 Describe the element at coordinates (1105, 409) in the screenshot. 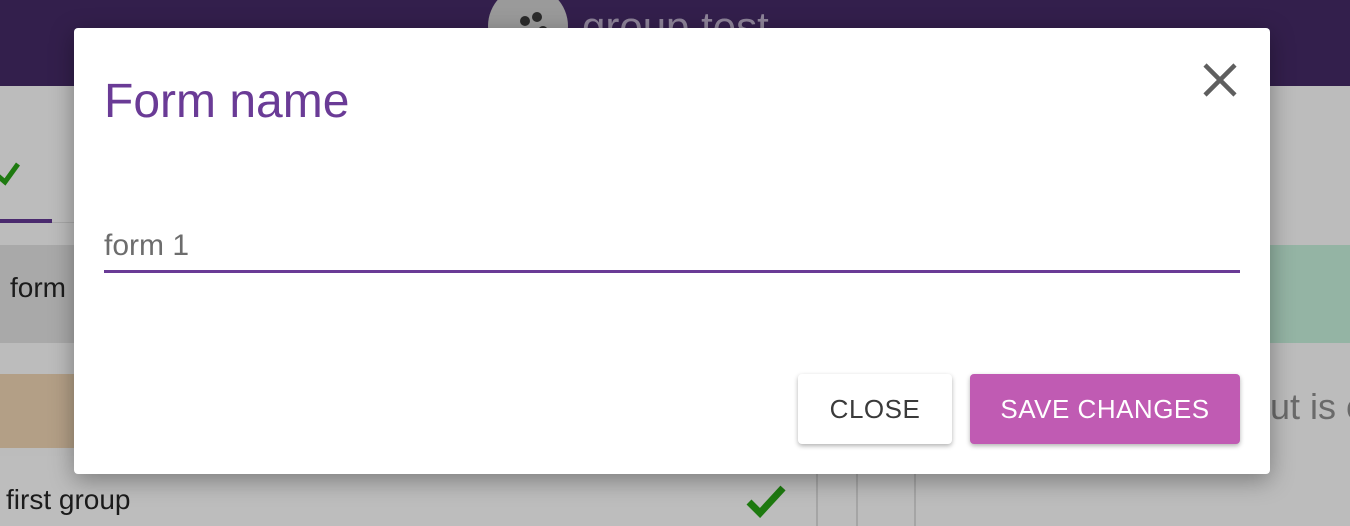

I see `save-changes-button: SAVE CHANGES` at that location.